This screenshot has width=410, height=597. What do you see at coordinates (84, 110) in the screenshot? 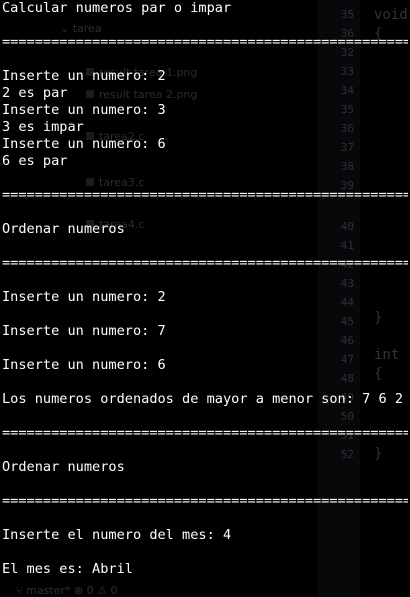
I see `terminal-line: Inserte un numero: 3` at bounding box center [84, 110].